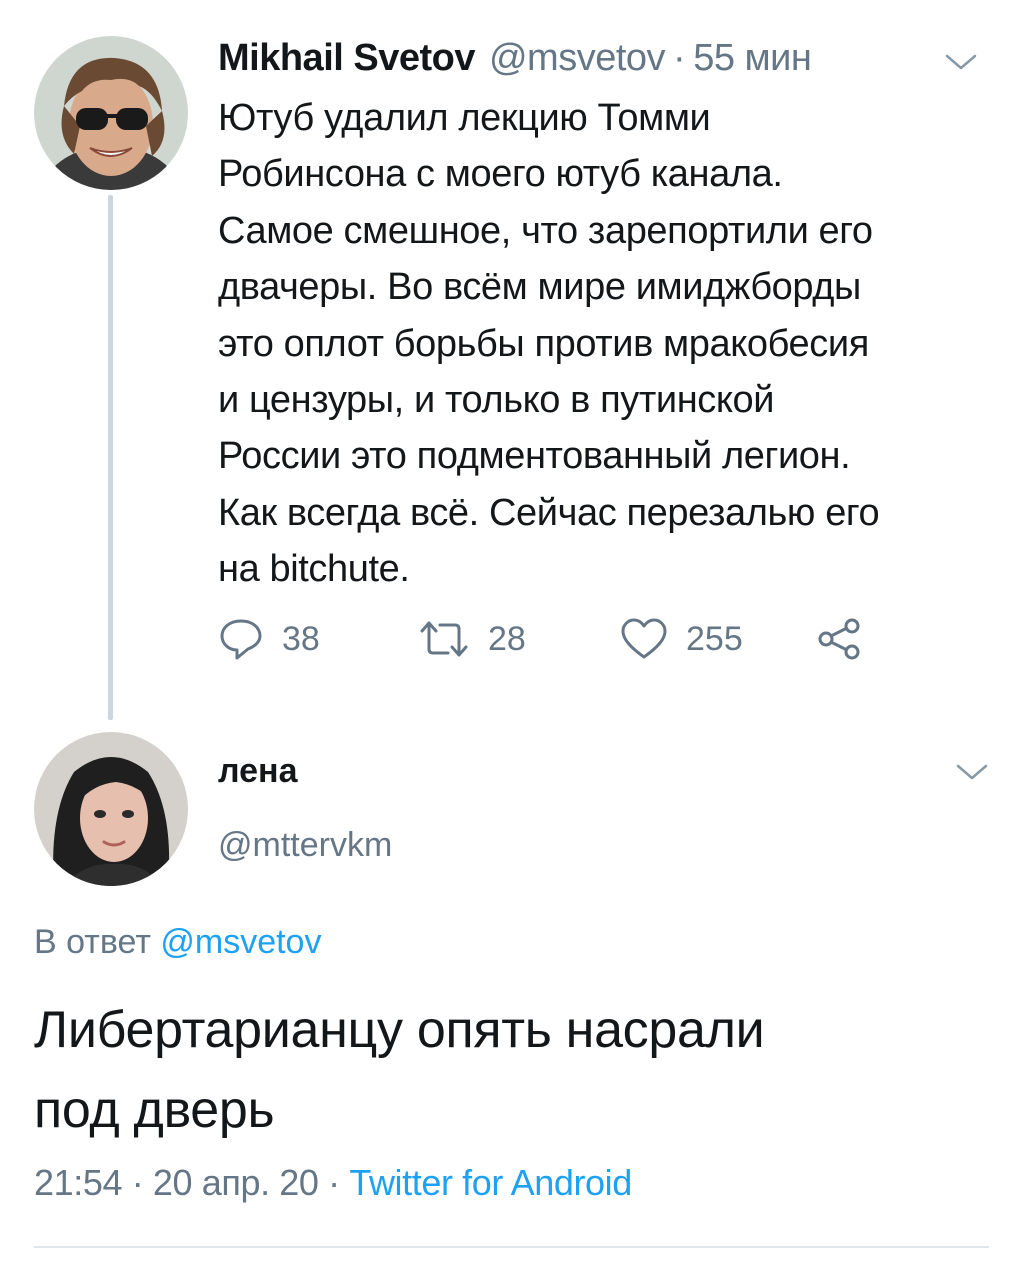 This screenshot has width=1034, height=1280. What do you see at coordinates (241, 639) in the screenshot?
I see `reply-icon` at bounding box center [241, 639].